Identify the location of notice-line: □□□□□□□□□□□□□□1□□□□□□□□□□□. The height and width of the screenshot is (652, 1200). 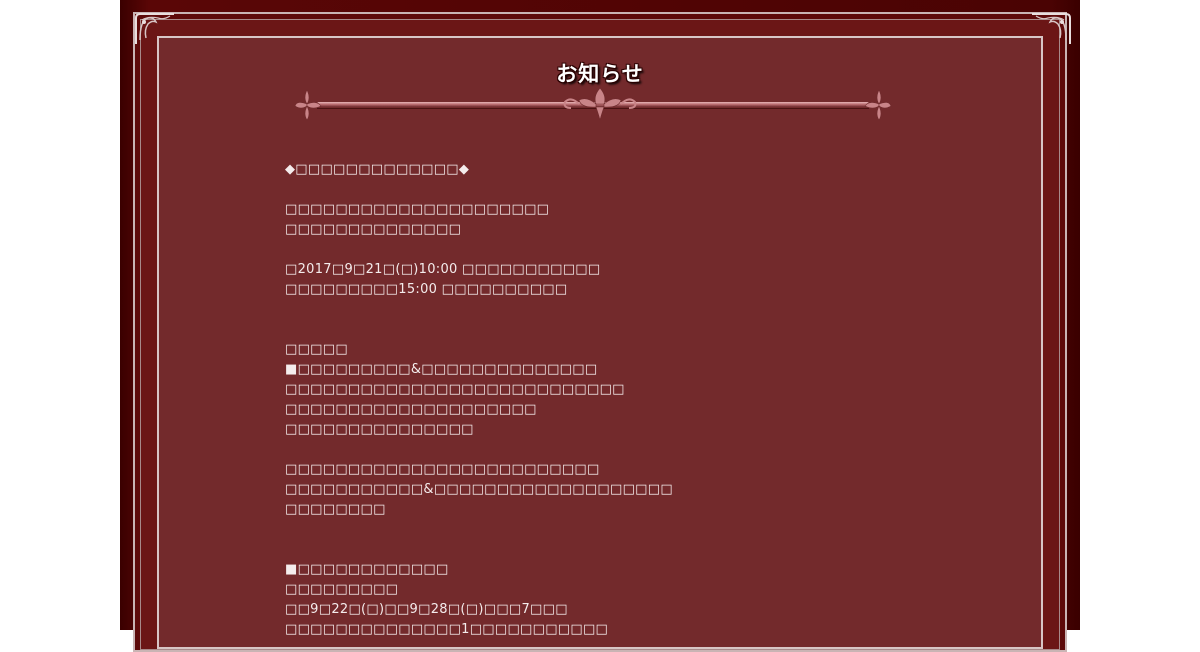
(447, 629).